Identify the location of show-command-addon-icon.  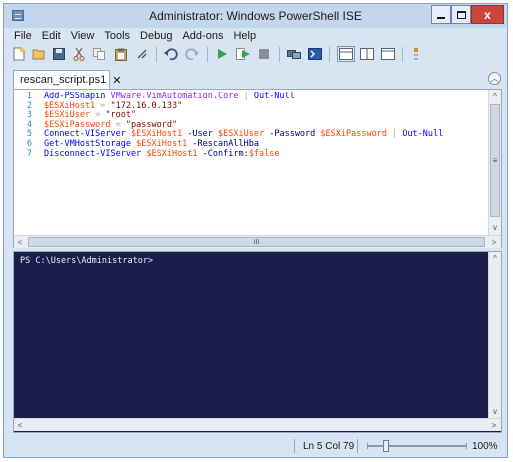
(416, 54).